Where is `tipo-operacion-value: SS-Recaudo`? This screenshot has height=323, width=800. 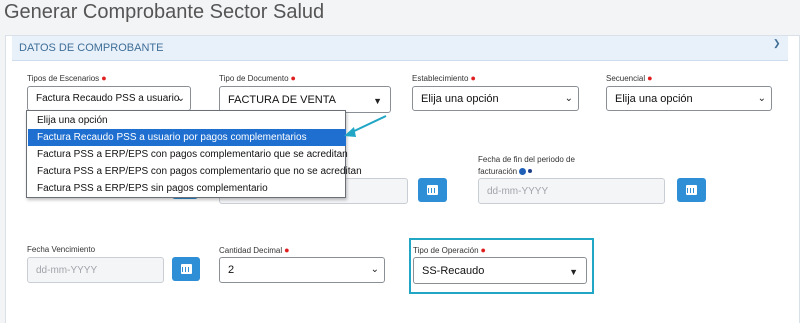
tipo-operacion-value: SS-Recaudo is located at coordinates (453, 270).